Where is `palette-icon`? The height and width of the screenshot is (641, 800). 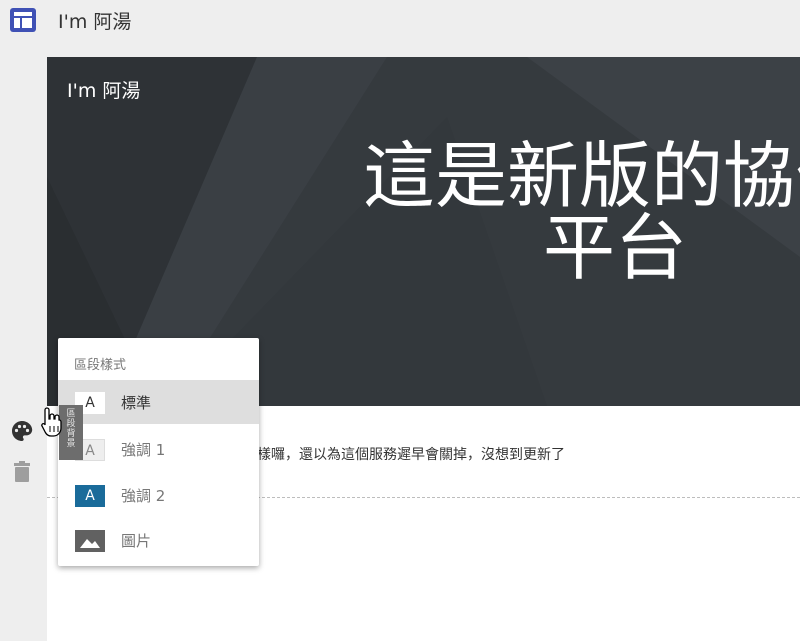 palette-icon is located at coordinates (22, 431).